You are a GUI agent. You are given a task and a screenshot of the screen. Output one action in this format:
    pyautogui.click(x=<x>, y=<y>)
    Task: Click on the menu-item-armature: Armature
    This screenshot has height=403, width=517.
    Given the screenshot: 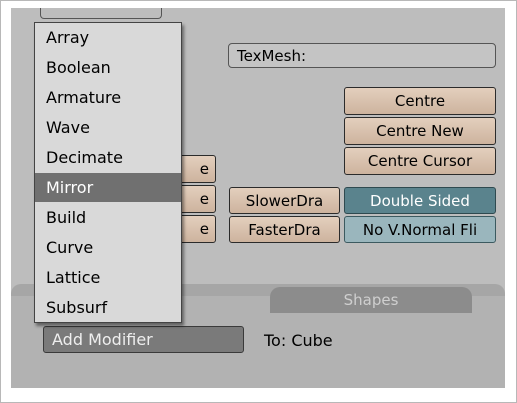 What is the action you would take?
    pyautogui.click(x=108, y=97)
    